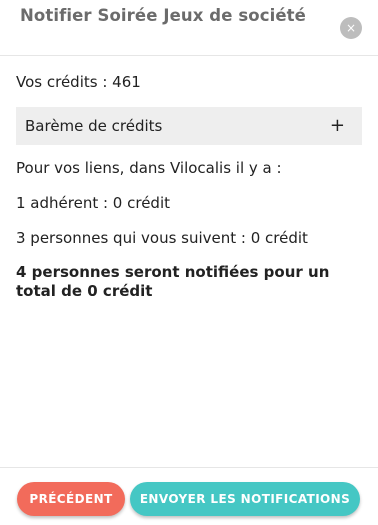 The height and width of the screenshot is (525, 378). What do you see at coordinates (245, 499) in the screenshot?
I see `send-notifications-button: ENVOYER LES NOTIFICATIONS` at bounding box center [245, 499].